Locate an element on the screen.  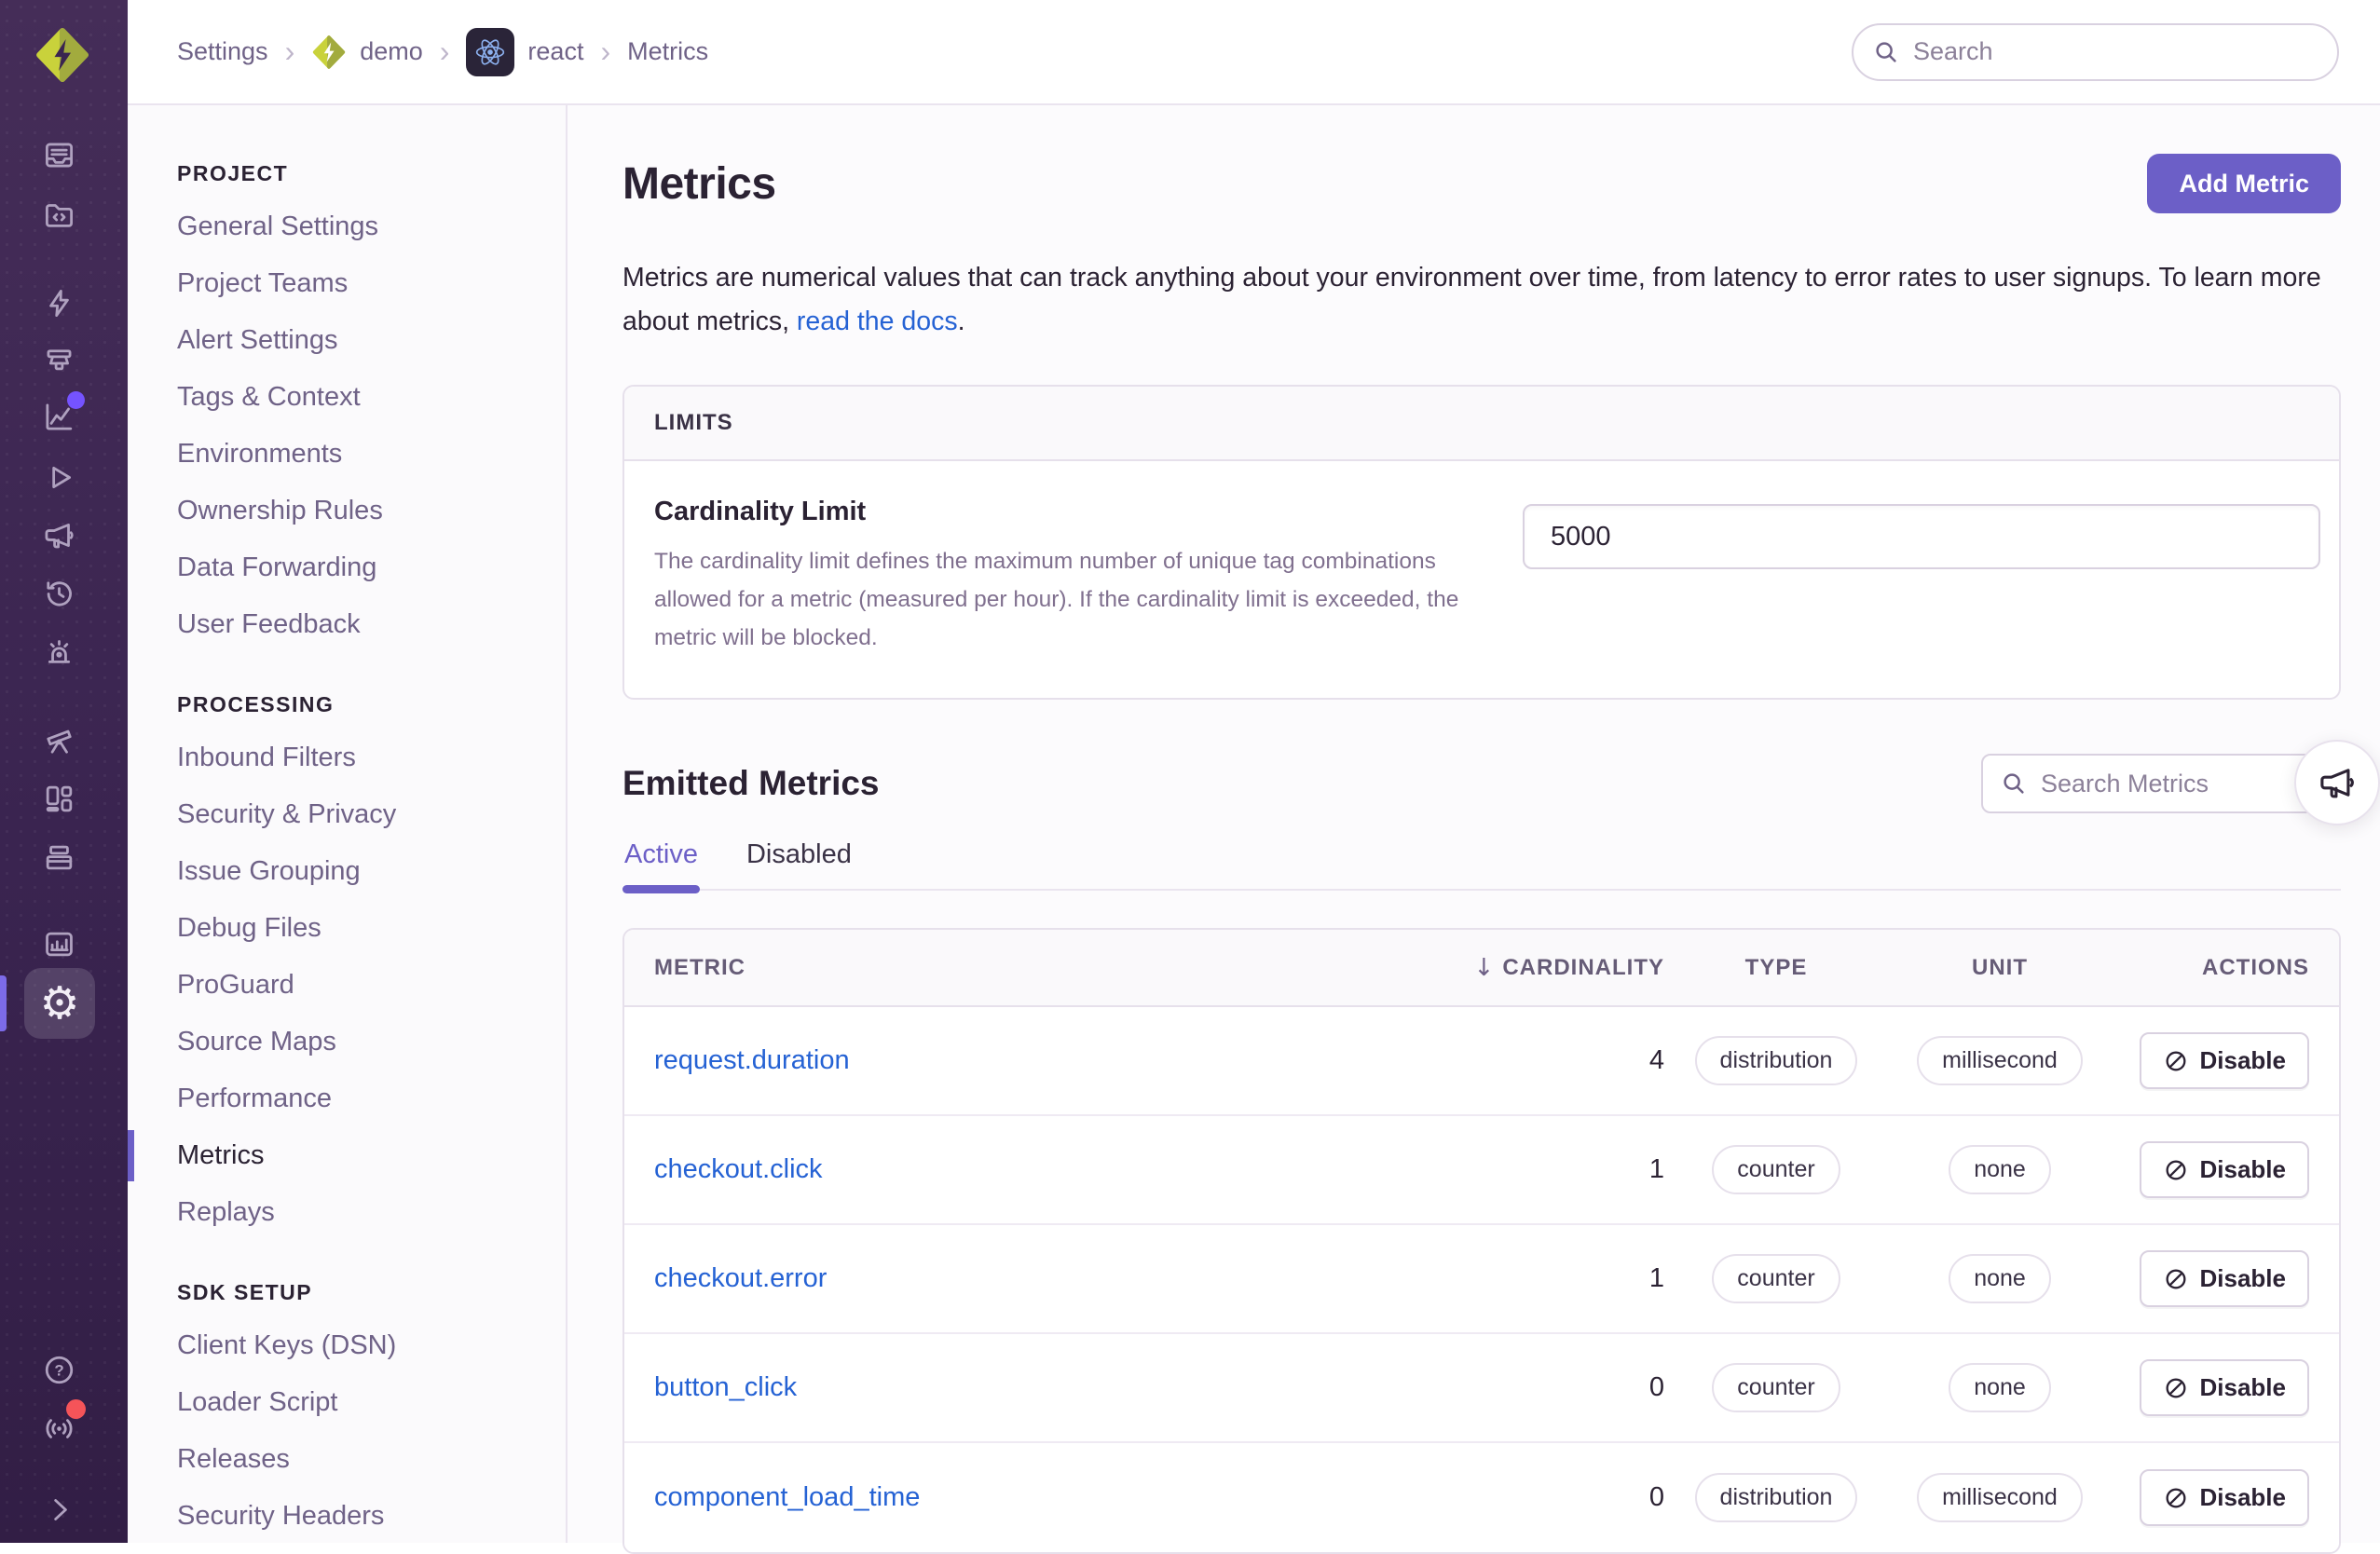
description-period: . is located at coordinates (961, 321).